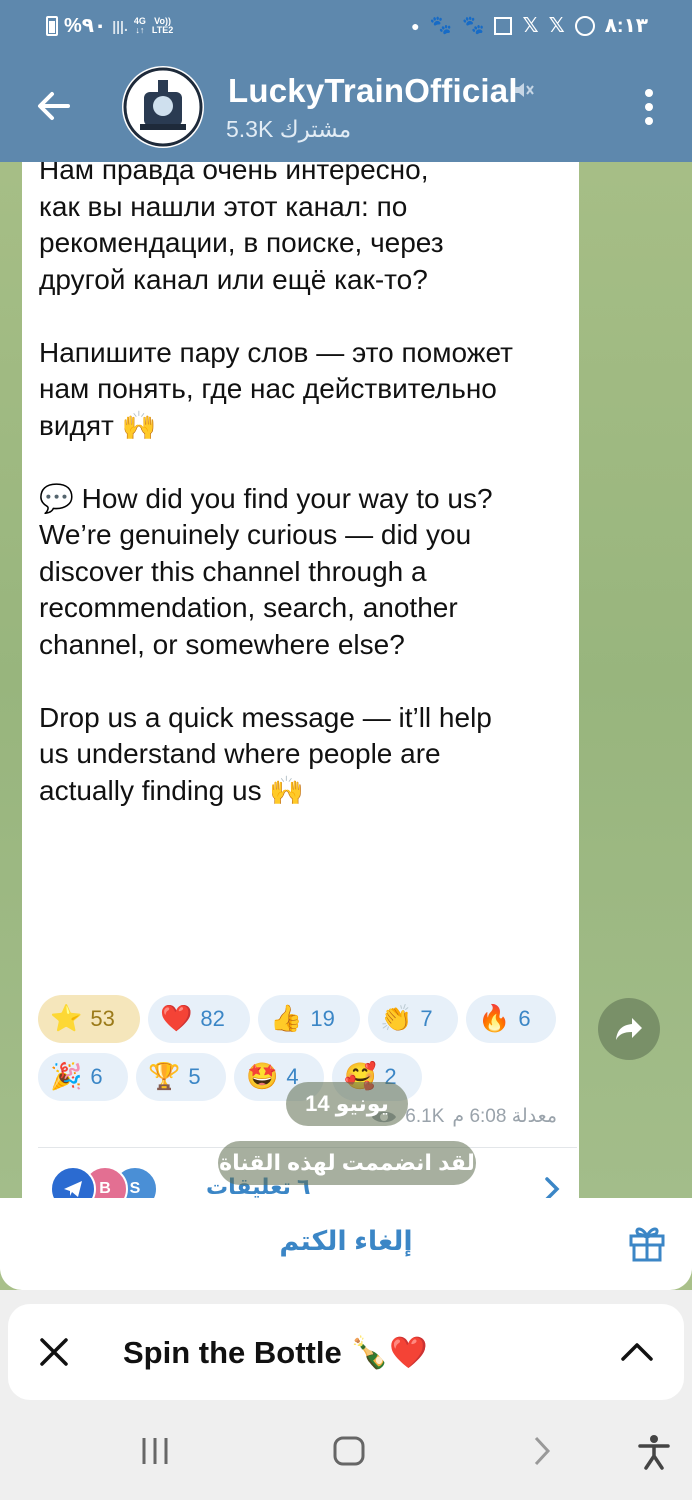 The height and width of the screenshot is (1500, 692). I want to click on reaction-fire: 🔥 6, so click(511, 1019).